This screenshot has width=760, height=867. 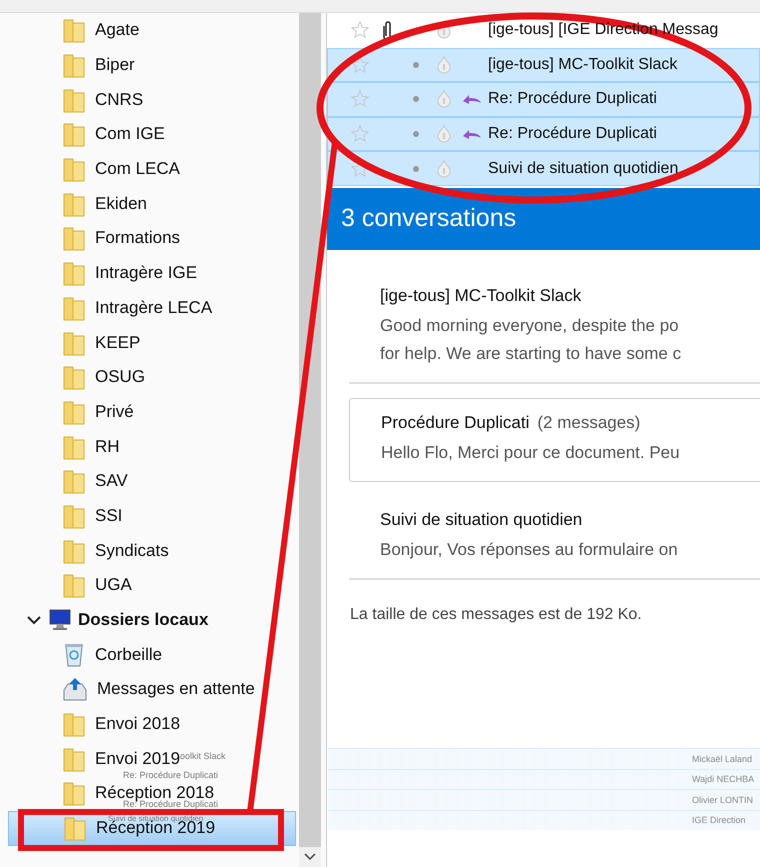 I want to click on snippet-line: Bonjour, Vos réponses au formulaire on, so click(x=529, y=549).